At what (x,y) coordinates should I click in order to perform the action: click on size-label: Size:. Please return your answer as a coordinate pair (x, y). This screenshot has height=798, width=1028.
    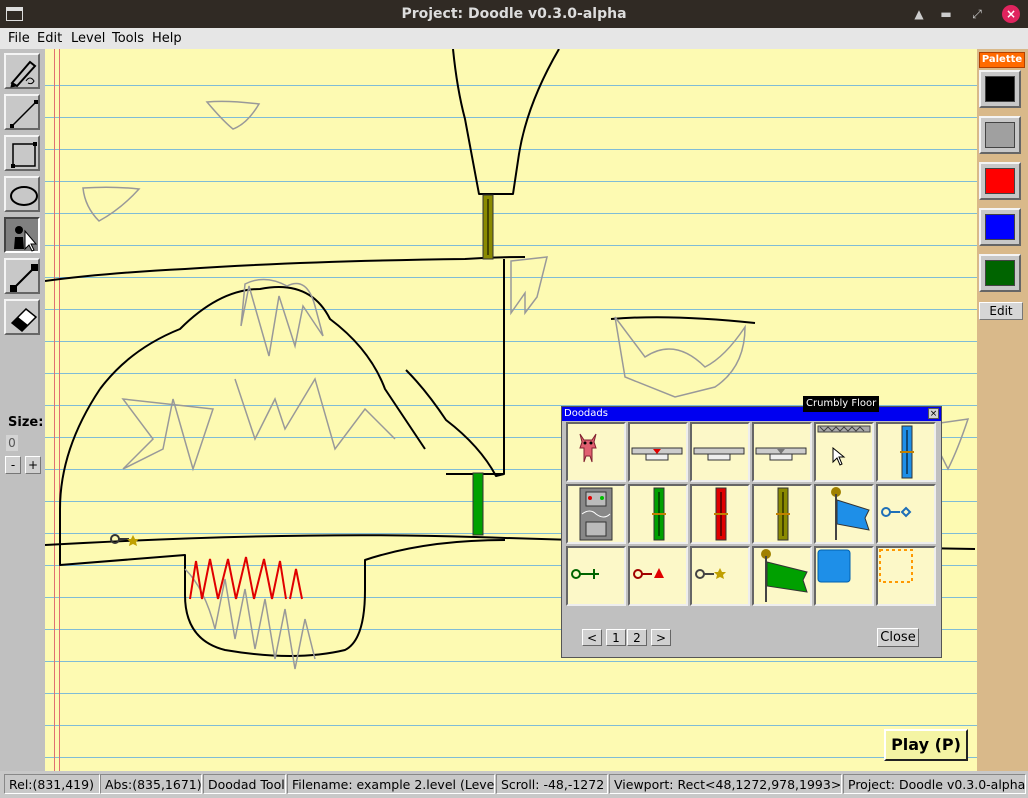
    Looking at the image, I should click on (26, 422).